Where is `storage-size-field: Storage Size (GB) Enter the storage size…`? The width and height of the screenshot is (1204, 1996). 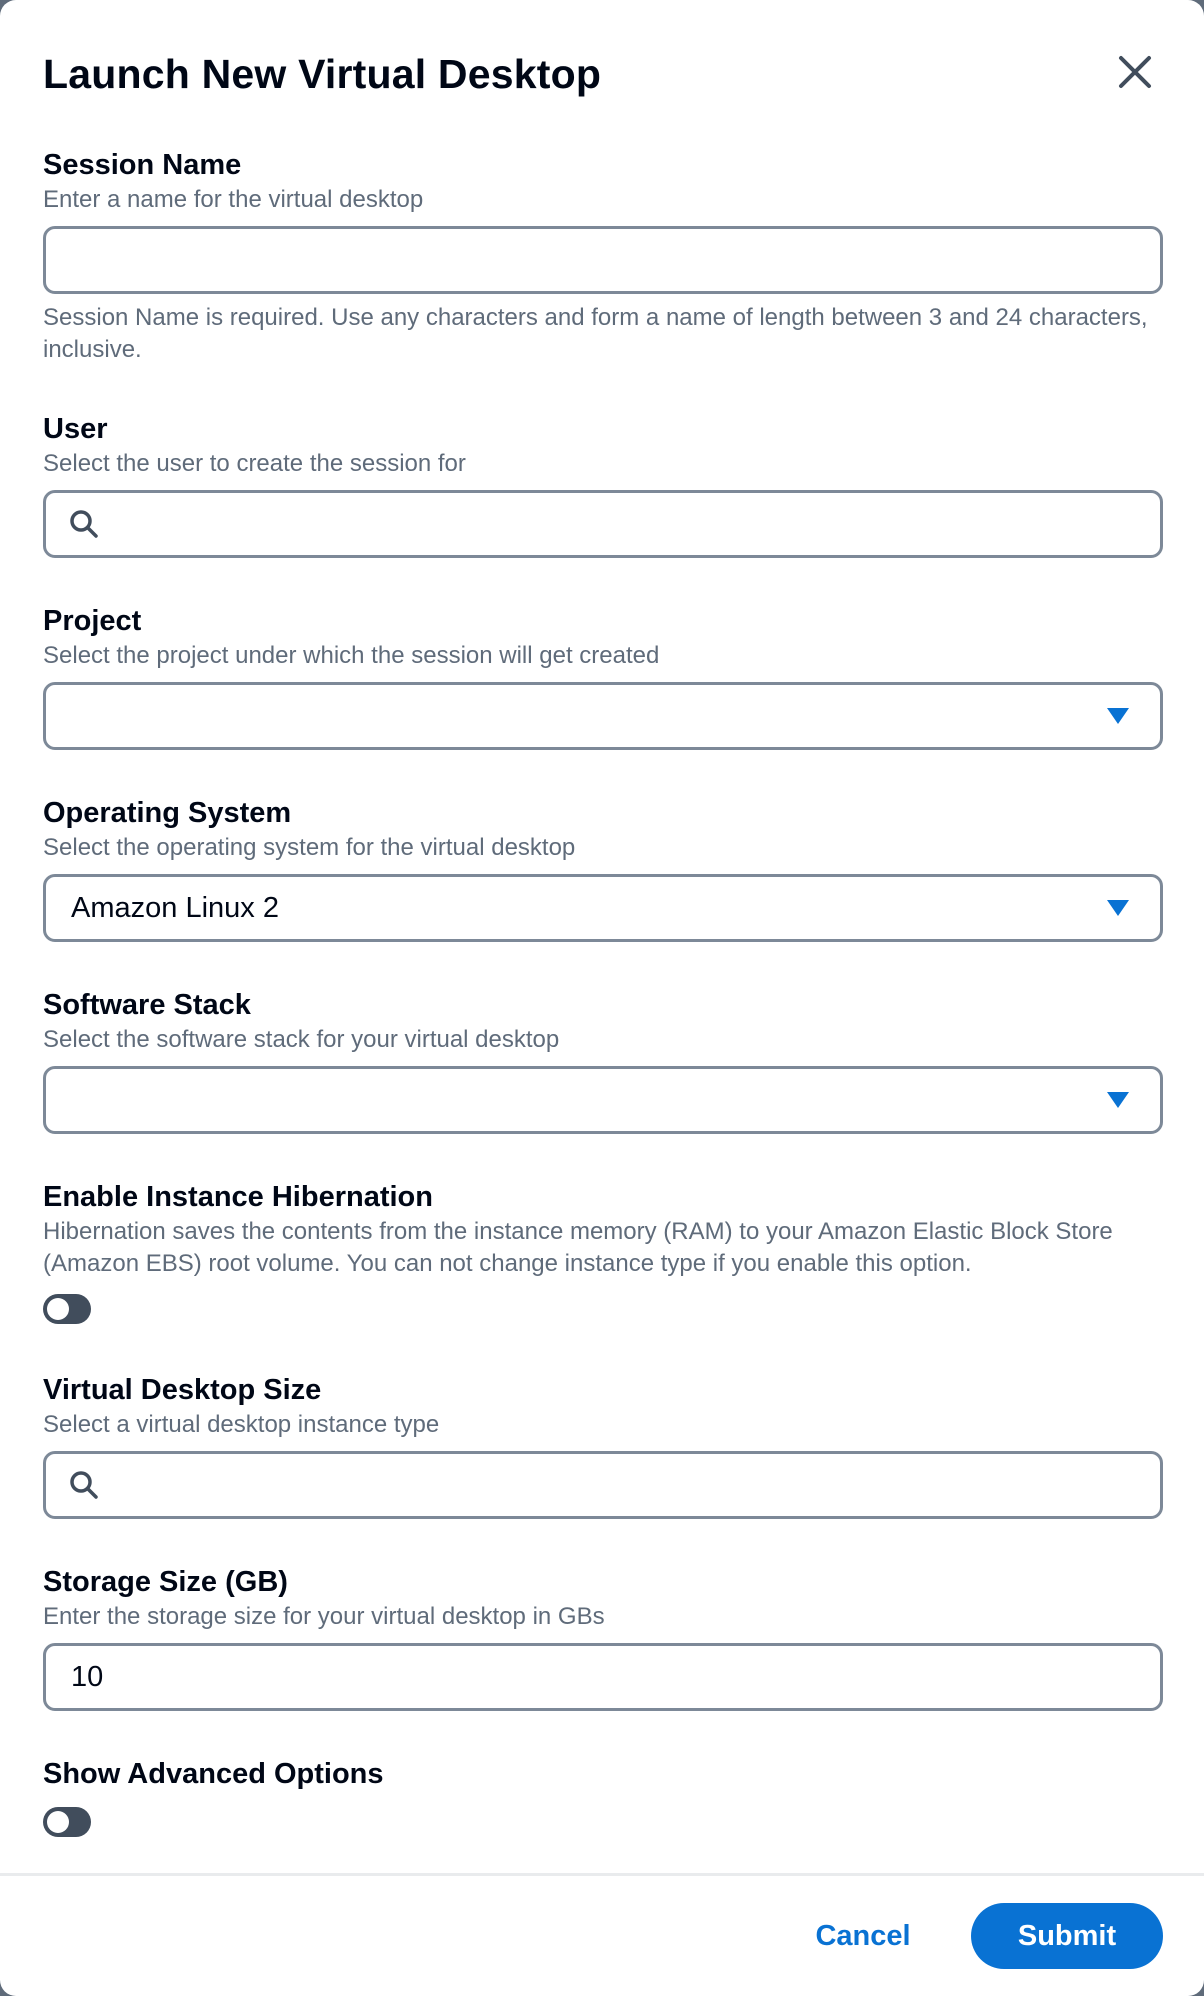
storage-size-field: Storage Size (GB) Enter the storage size… is located at coordinates (603, 1637).